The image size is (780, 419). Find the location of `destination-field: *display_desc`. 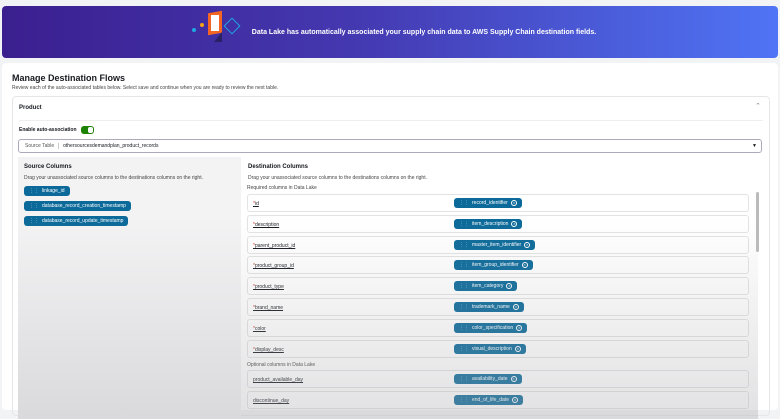

destination-field: *display_desc is located at coordinates (268, 350).